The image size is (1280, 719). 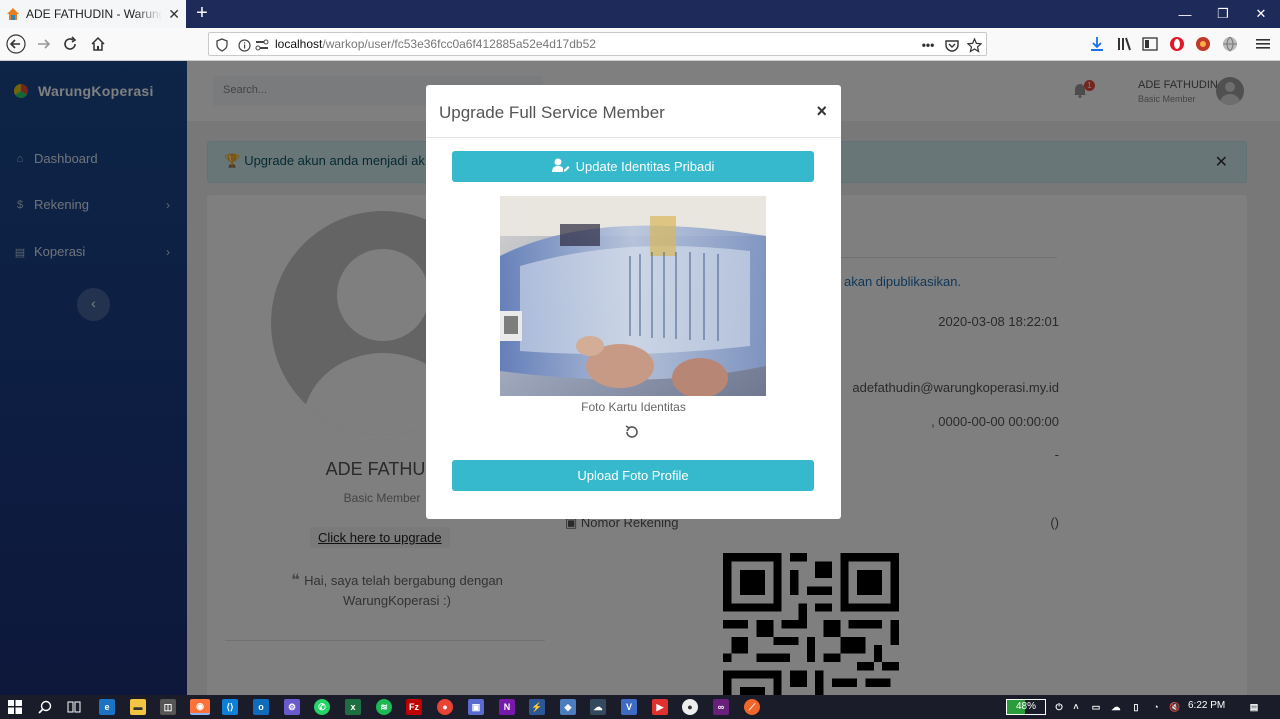 I want to click on home-icon, so click(x=98, y=44).